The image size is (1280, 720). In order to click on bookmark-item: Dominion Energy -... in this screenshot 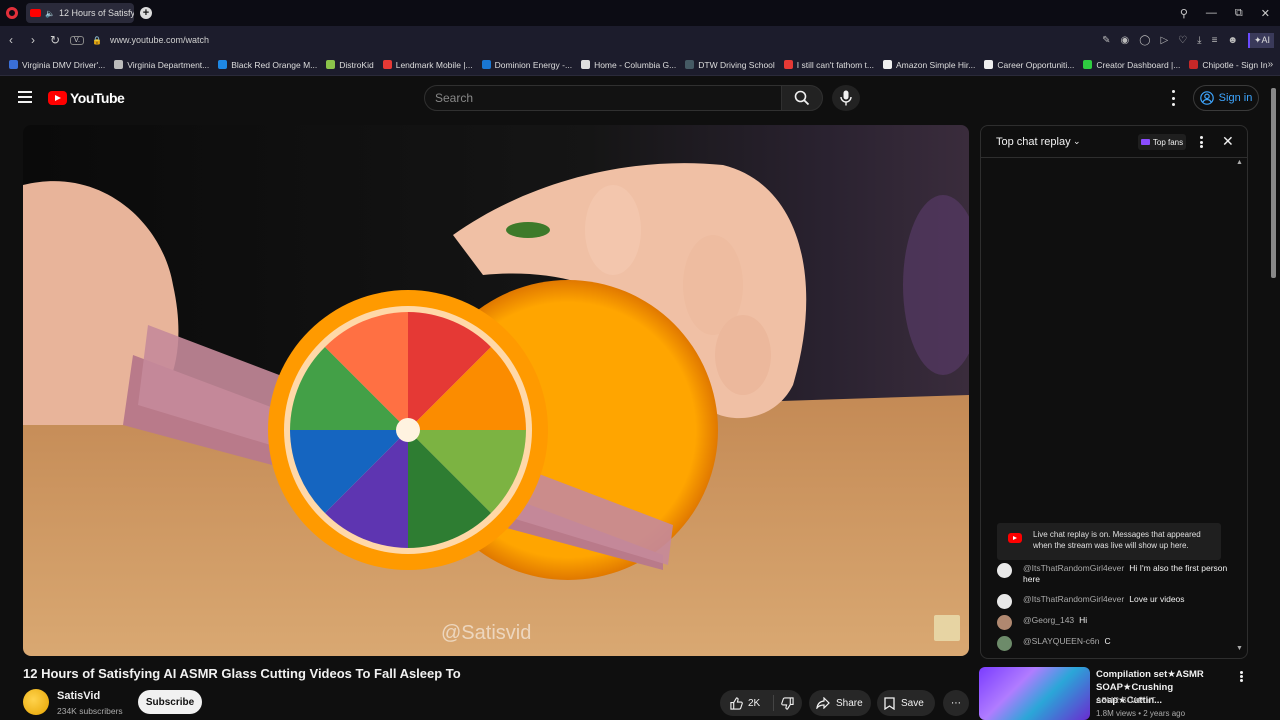, I will do `click(527, 64)`.